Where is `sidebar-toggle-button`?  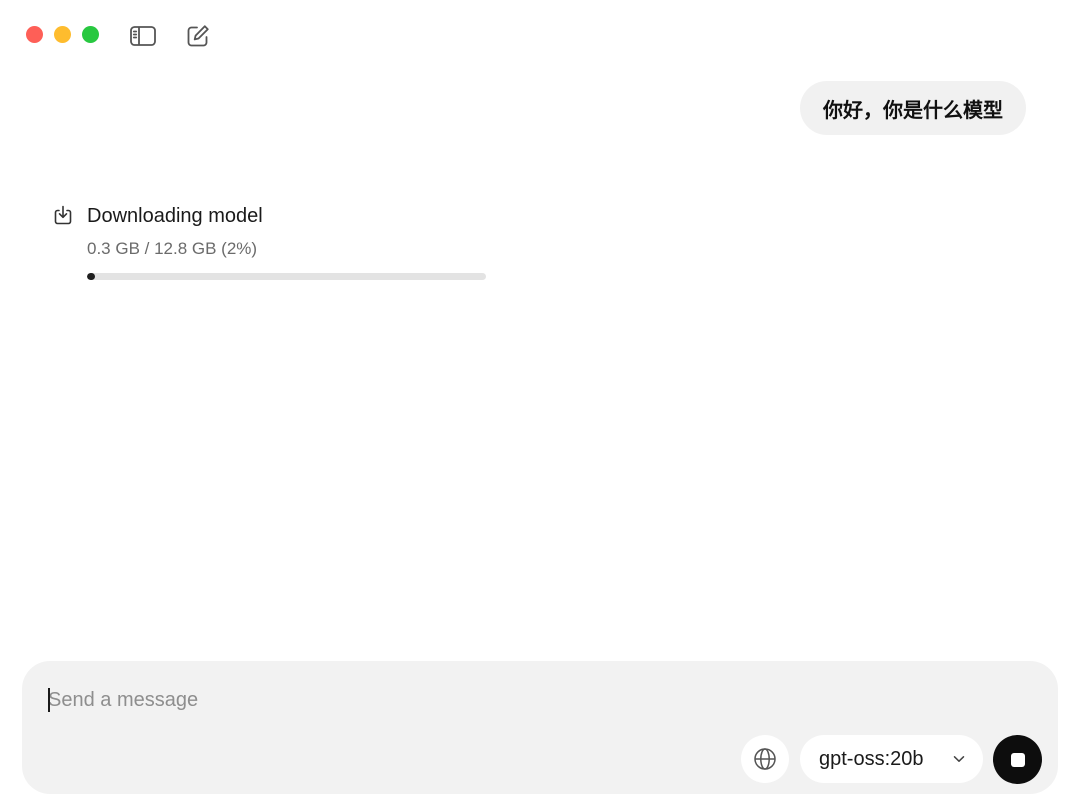
sidebar-toggle-button is located at coordinates (143, 36).